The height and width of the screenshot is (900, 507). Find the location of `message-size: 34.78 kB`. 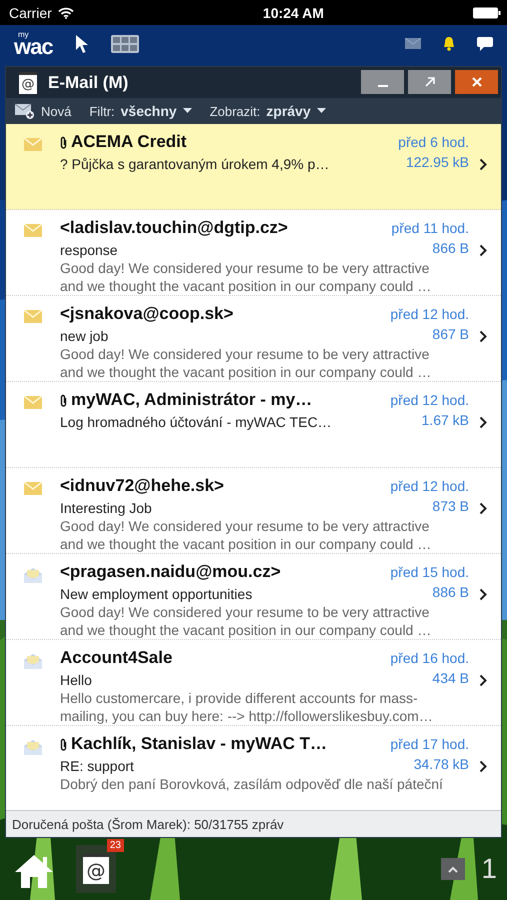

message-size: 34.78 kB is located at coordinates (440, 764).